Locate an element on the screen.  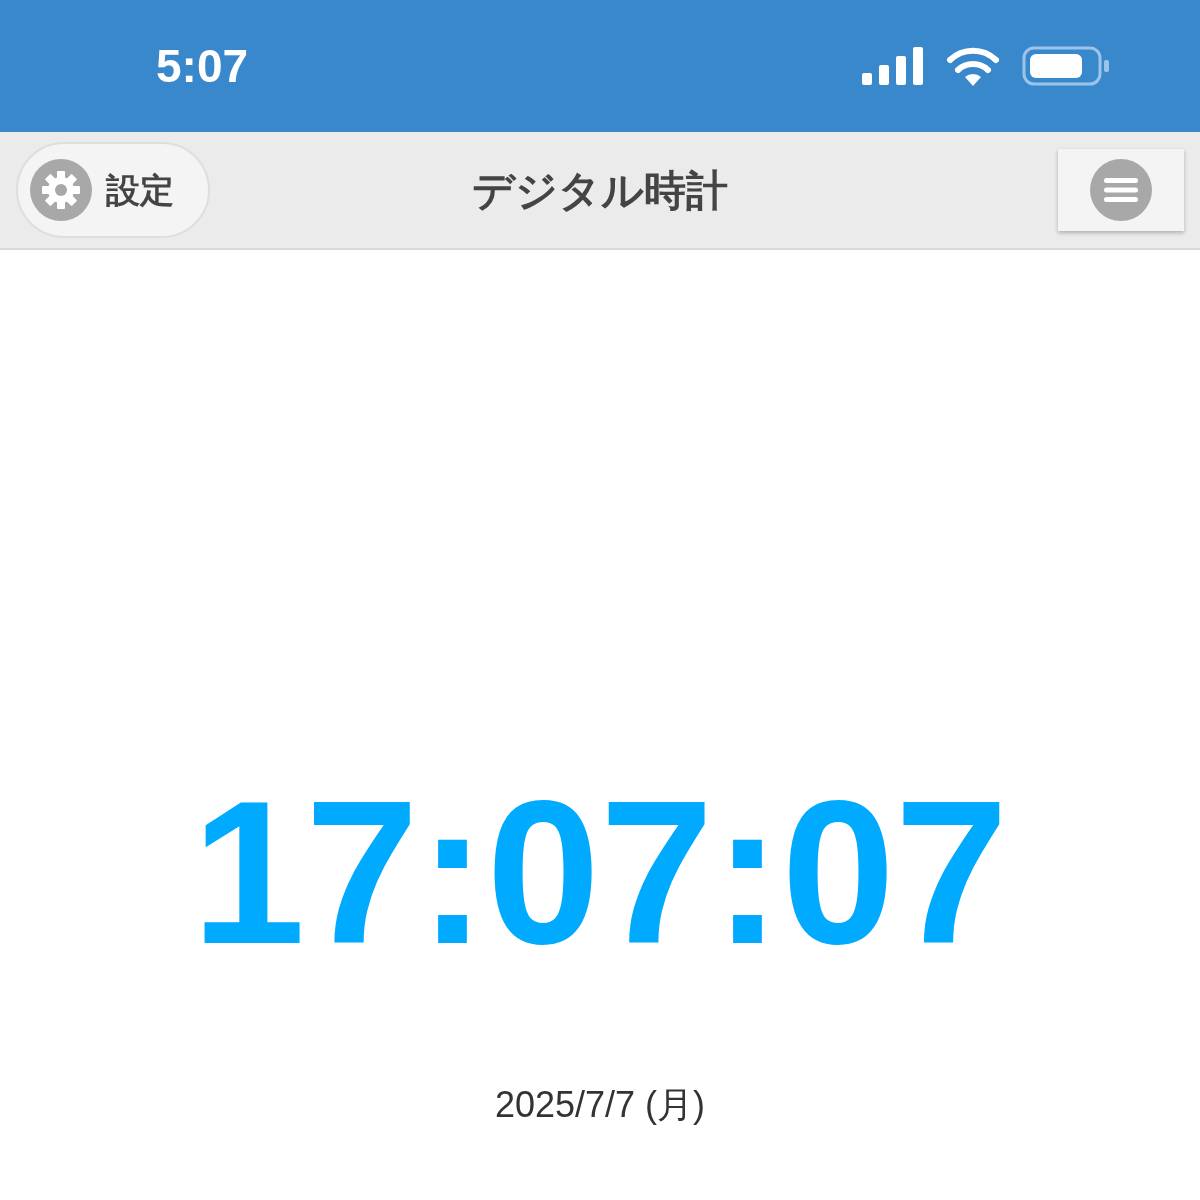
clock-date: 2025/7/7 (月) is located at coordinates (600, 1105).